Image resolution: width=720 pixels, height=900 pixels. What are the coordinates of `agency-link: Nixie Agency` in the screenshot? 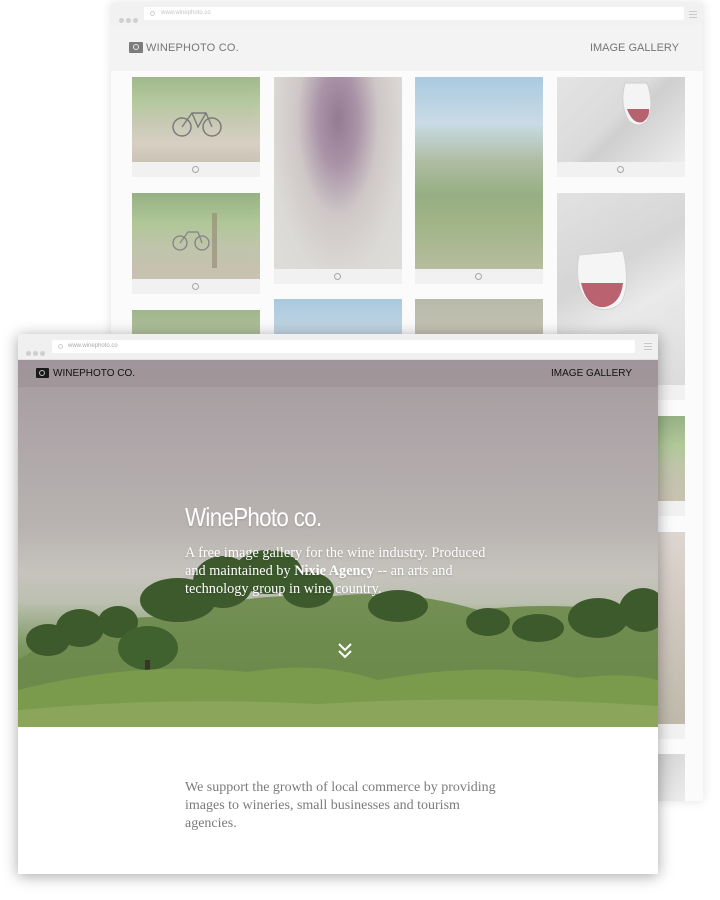 It's located at (334, 571).